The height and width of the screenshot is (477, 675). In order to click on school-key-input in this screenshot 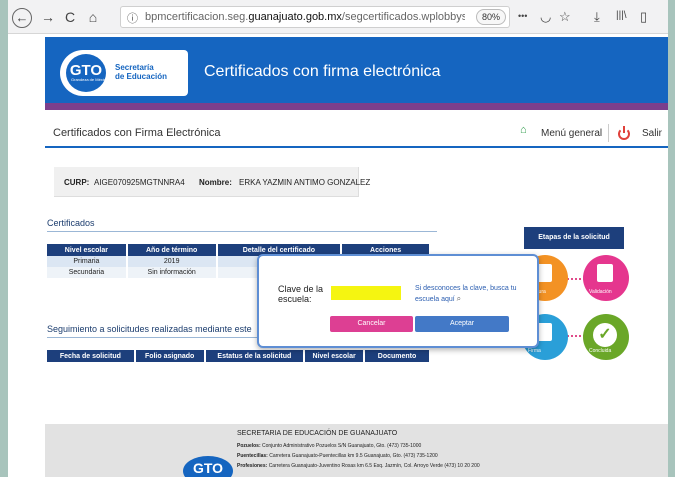, I will do `click(366, 293)`.